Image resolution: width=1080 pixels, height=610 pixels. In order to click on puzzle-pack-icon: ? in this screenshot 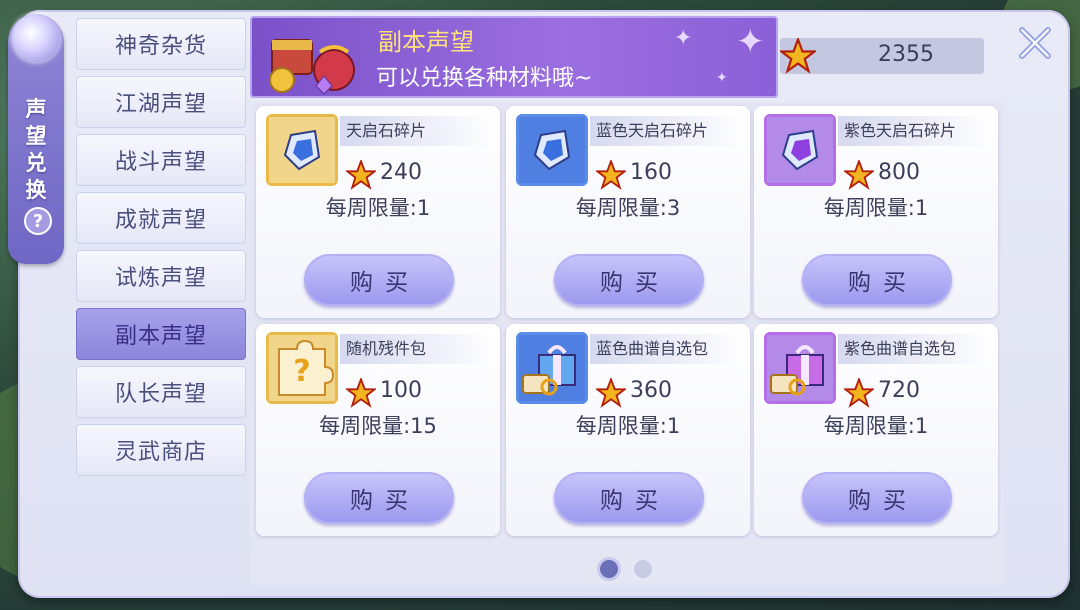, I will do `click(302, 368)`.